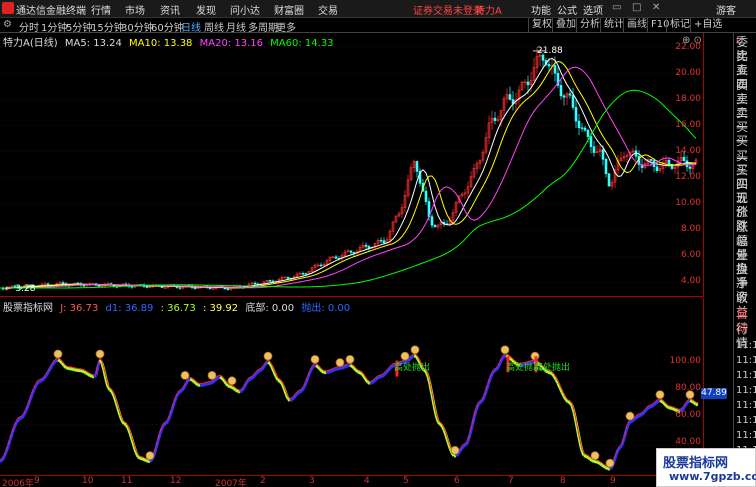 Image resolution: width=756 pixels, height=487 pixels. What do you see at coordinates (167, 26) in the screenshot?
I see `period-60min: 60分钟` at bounding box center [167, 26].